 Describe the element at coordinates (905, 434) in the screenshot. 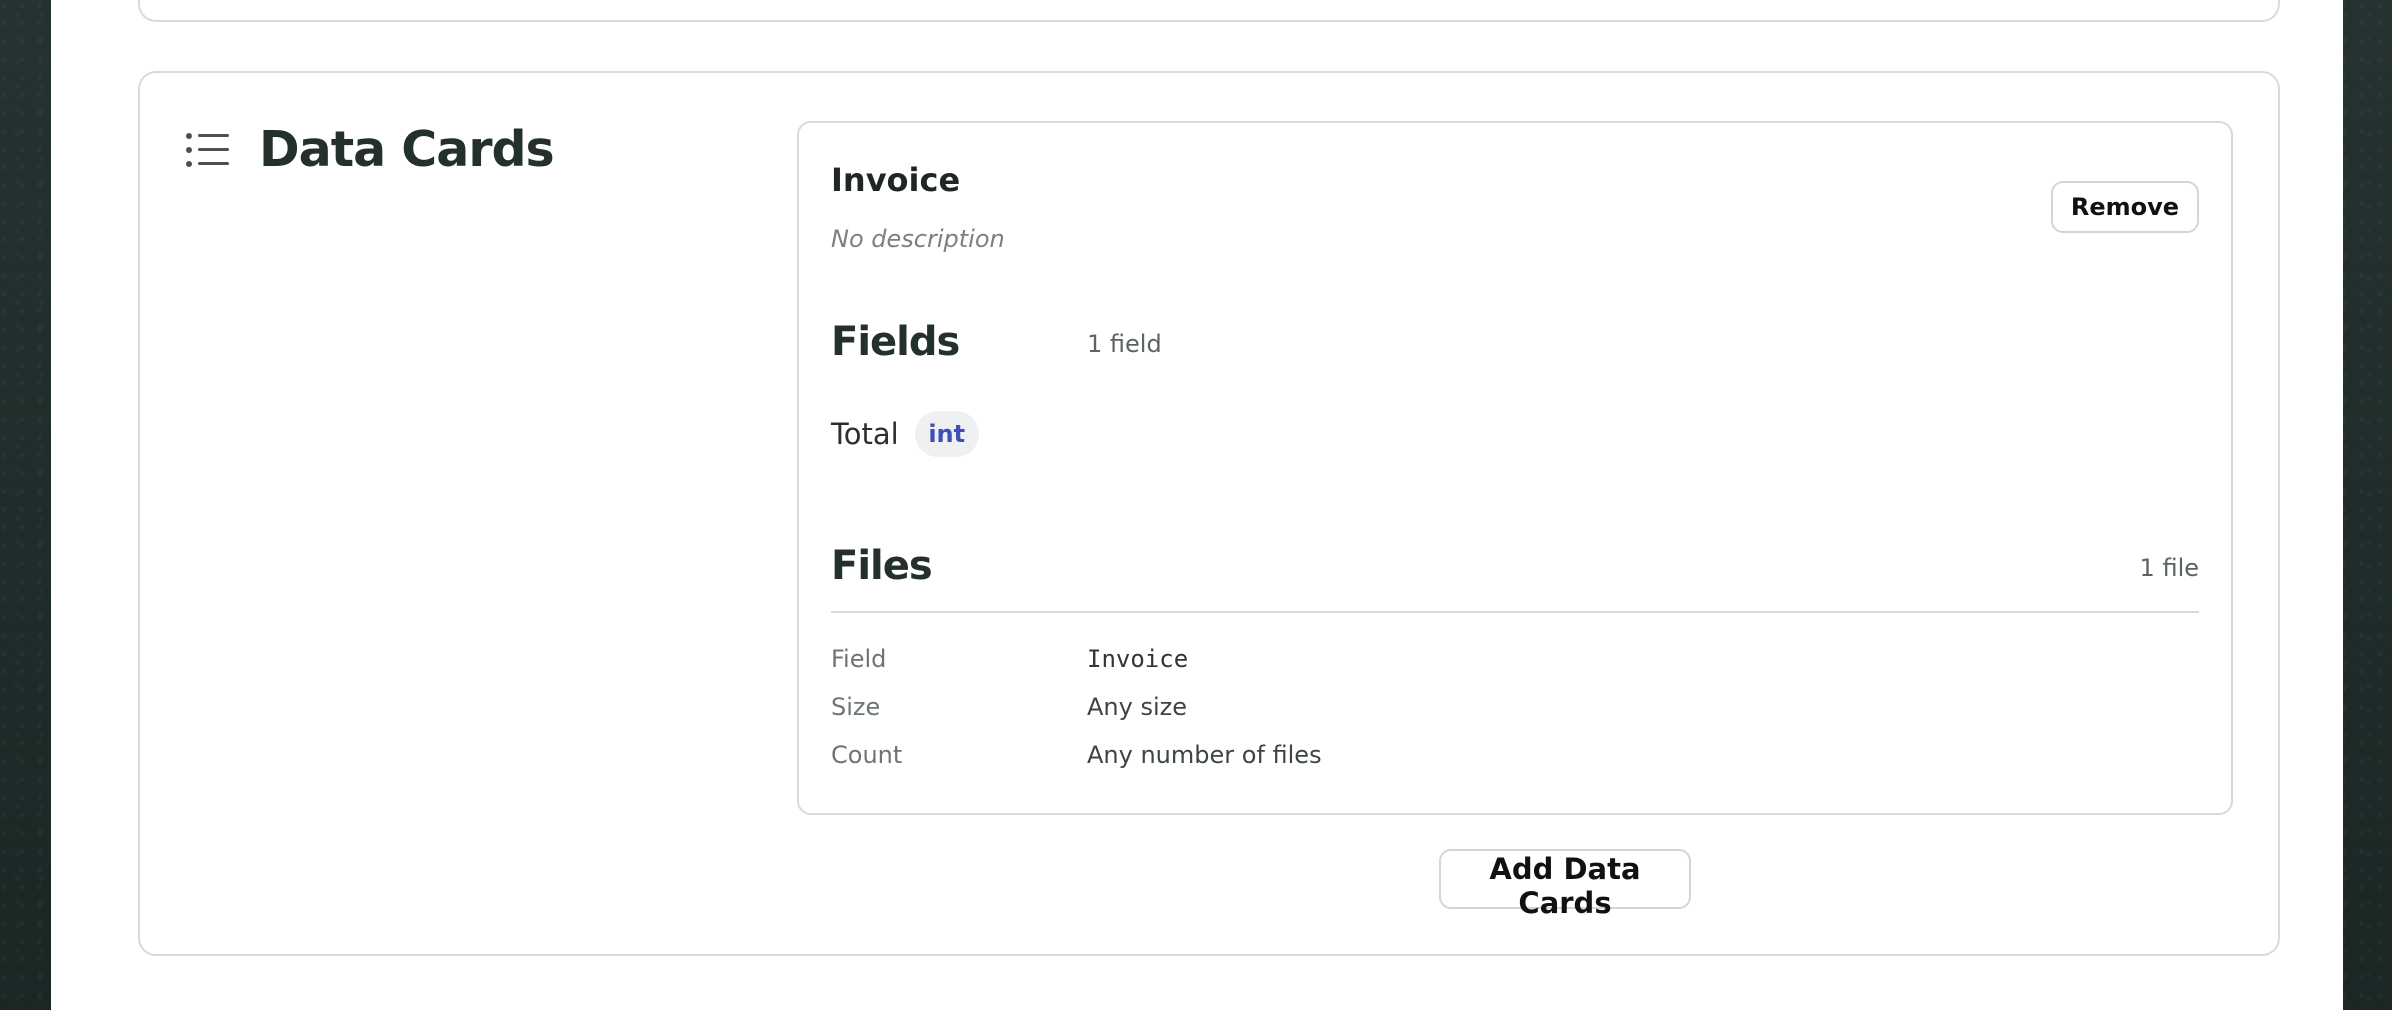

I see `field-row: Total int` at that location.